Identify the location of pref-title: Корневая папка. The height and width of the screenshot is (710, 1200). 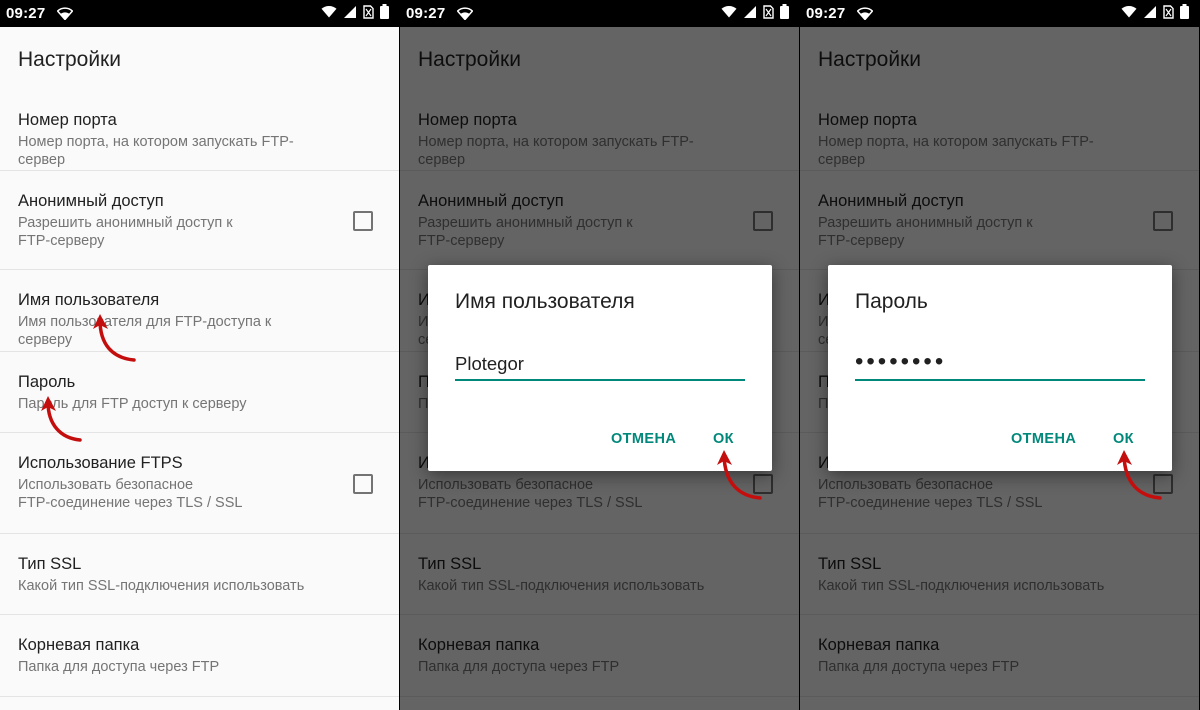
(79, 645).